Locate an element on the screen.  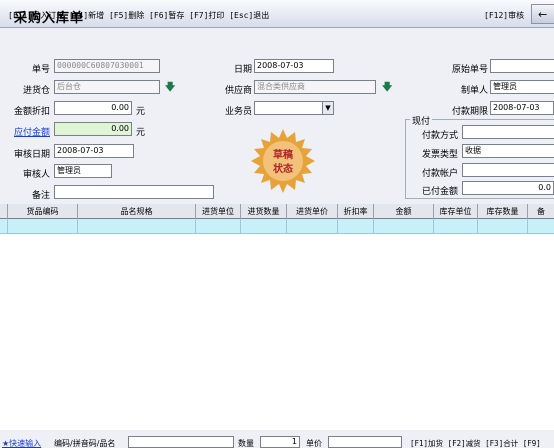
auditor-label: 审核人 is located at coordinates (36, 175).